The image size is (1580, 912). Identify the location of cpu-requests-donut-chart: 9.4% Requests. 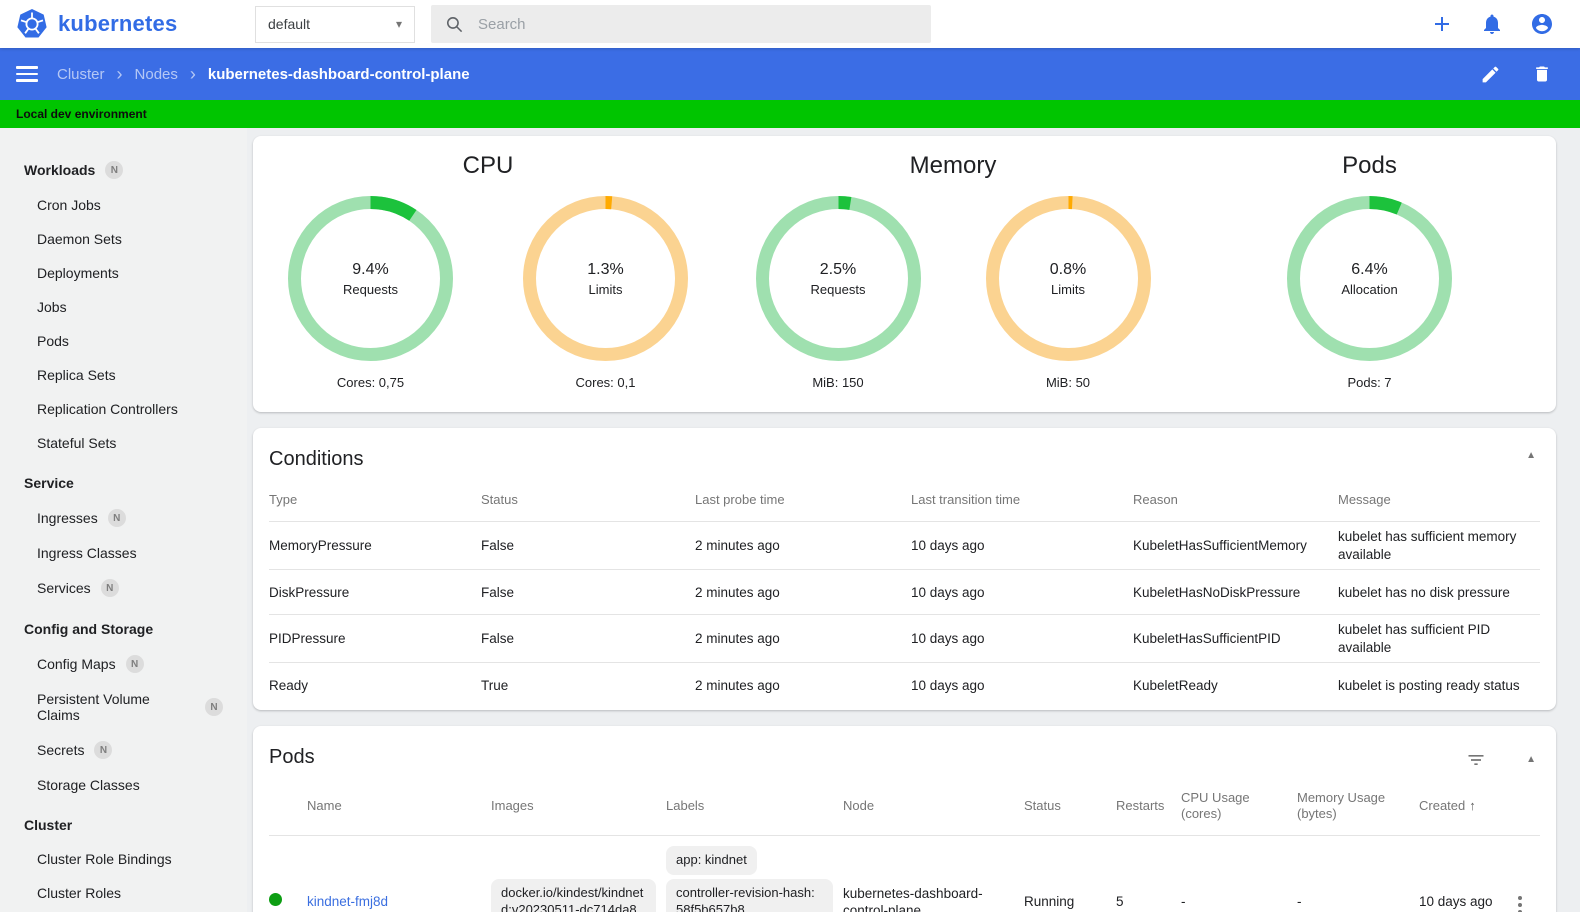
(370, 278).